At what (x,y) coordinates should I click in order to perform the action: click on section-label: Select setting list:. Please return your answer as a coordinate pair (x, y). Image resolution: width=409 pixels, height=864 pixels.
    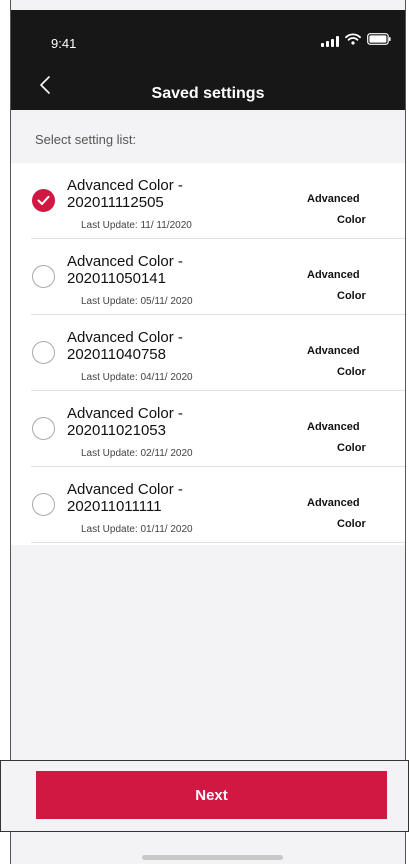
    Looking at the image, I should click on (86, 139).